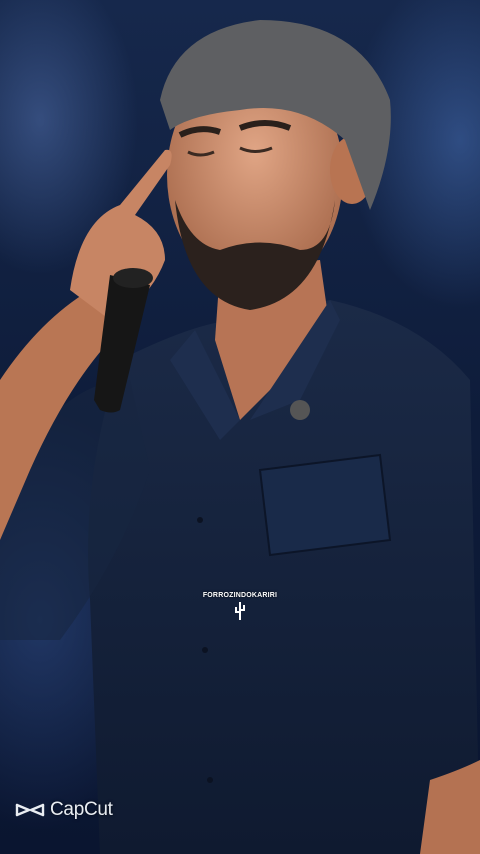 This screenshot has width=480, height=854. What do you see at coordinates (30, 810) in the screenshot?
I see `capcut-logo-icon` at bounding box center [30, 810].